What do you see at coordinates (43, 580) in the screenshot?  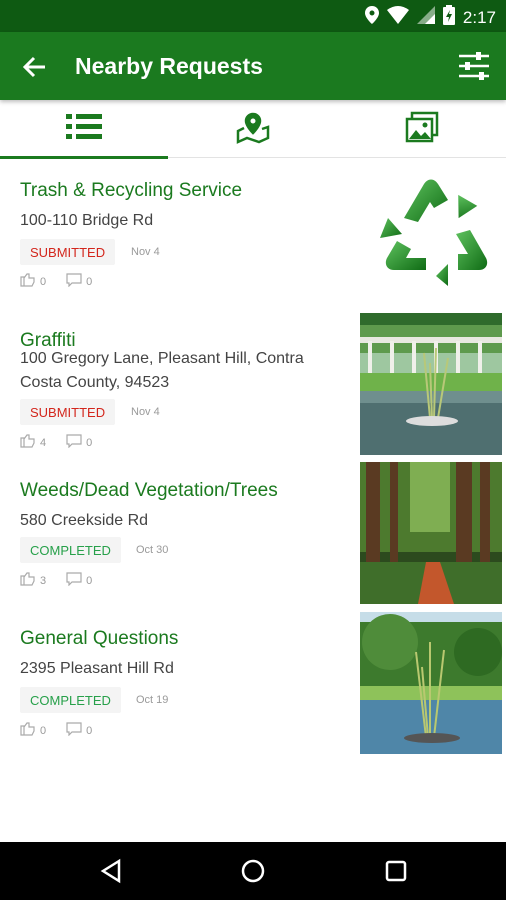 I see `vote-count: 3` at bounding box center [43, 580].